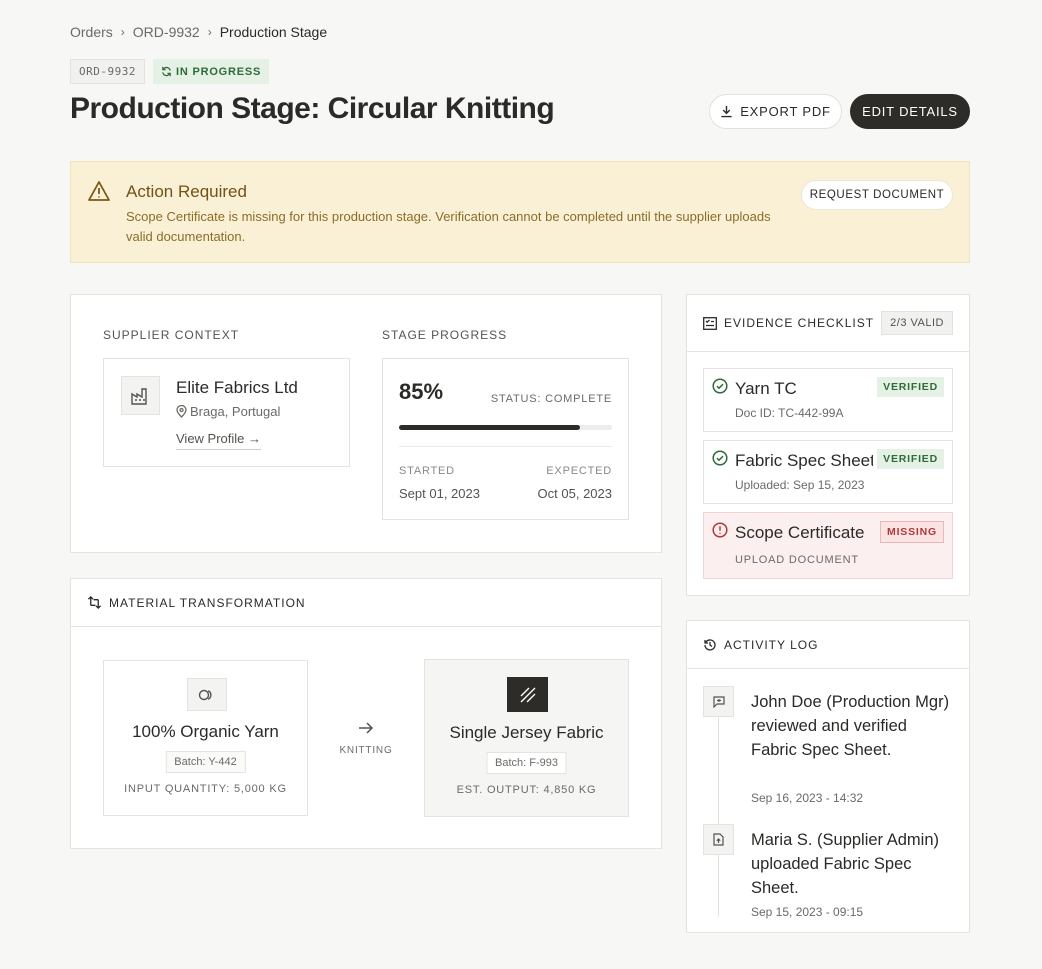 The height and width of the screenshot is (969, 1042). What do you see at coordinates (910, 111) in the screenshot?
I see `edit-details-button: EDIT DETAILS` at bounding box center [910, 111].